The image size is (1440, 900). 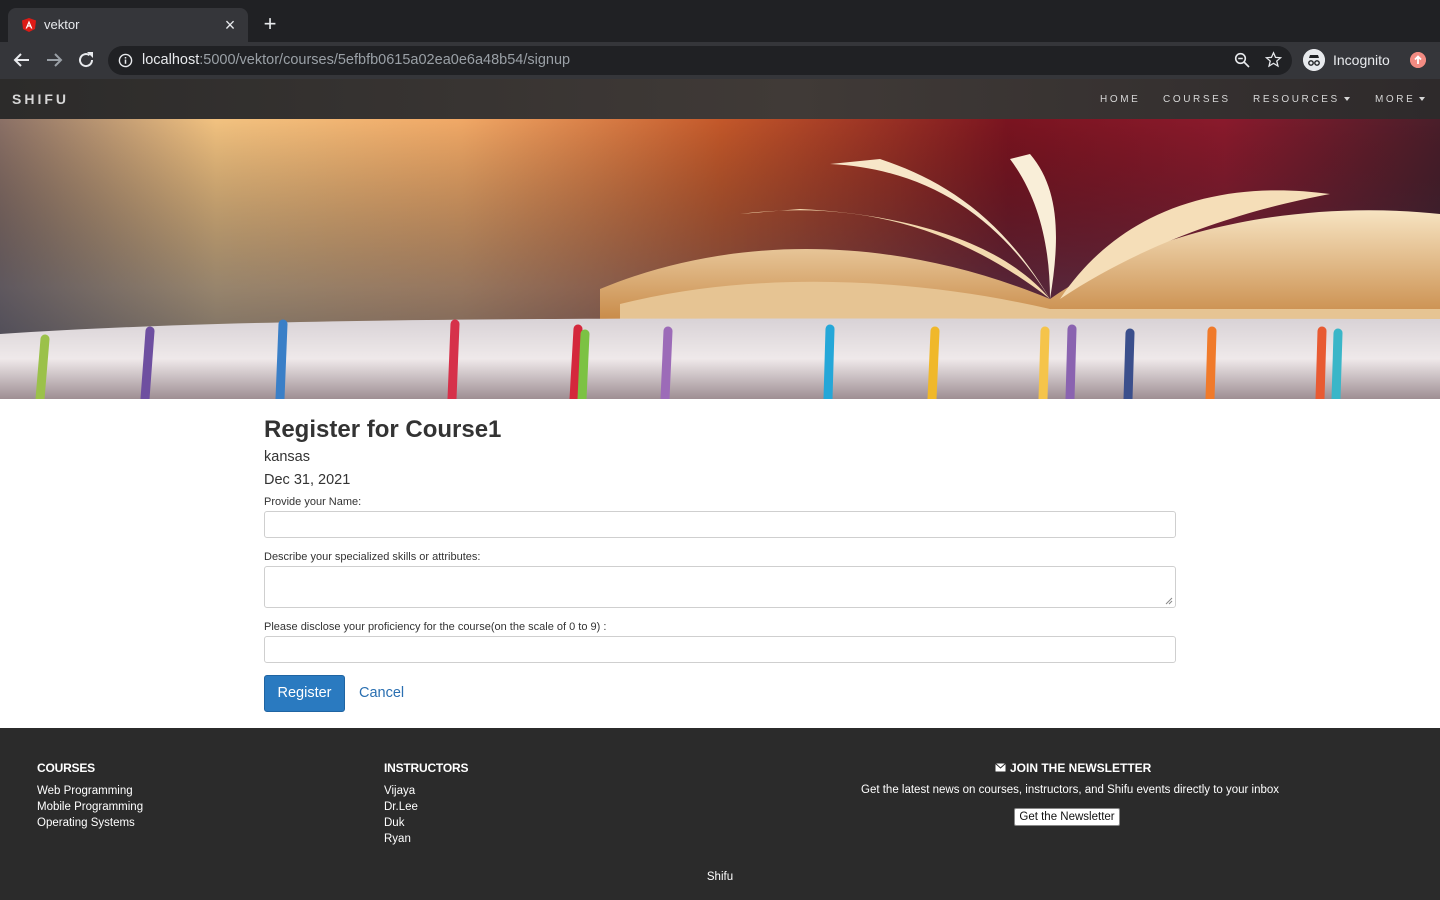 What do you see at coordinates (54, 60) in the screenshot?
I see `forward-arrow-icon` at bounding box center [54, 60].